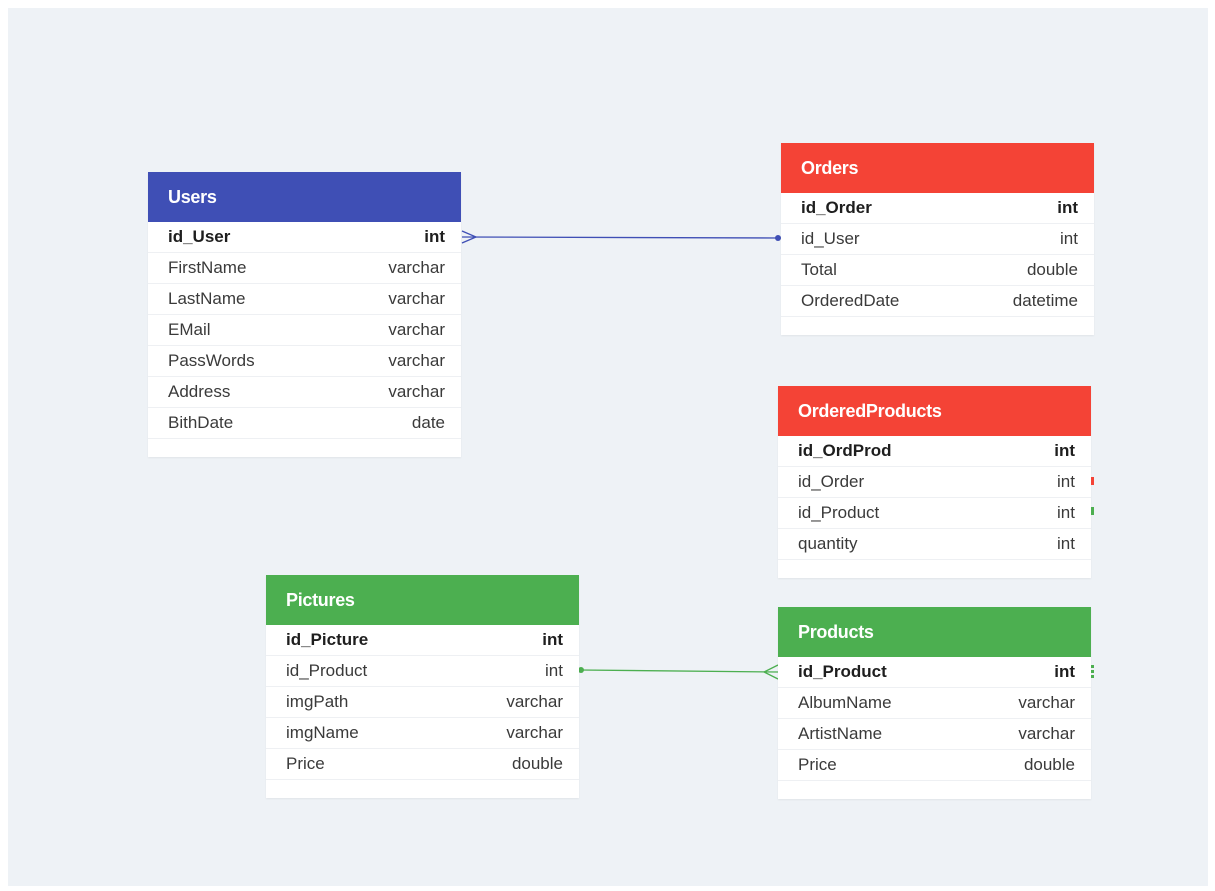  What do you see at coordinates (937, 326) in the screenshot?
I see `table-orders-footer` at bounding box center [937, 326].